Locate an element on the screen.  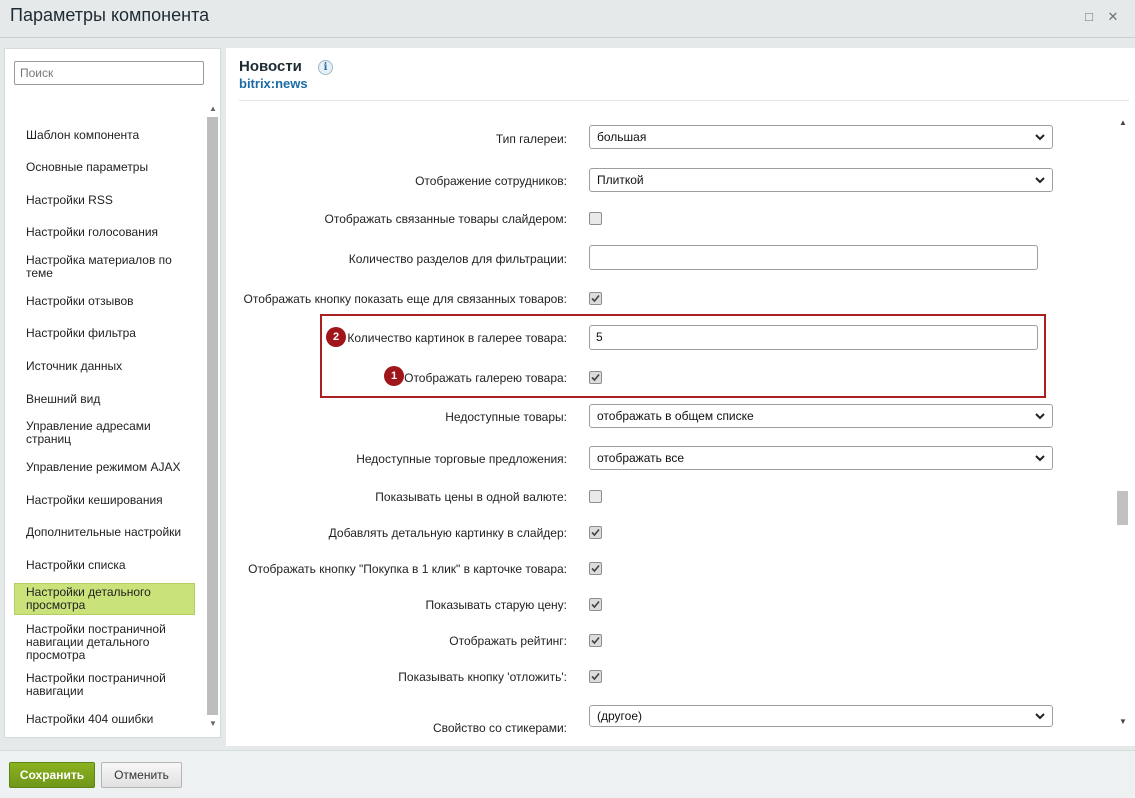
sidebar-scrollbar: ▲ ▼ is located at coordinates (212, 418).